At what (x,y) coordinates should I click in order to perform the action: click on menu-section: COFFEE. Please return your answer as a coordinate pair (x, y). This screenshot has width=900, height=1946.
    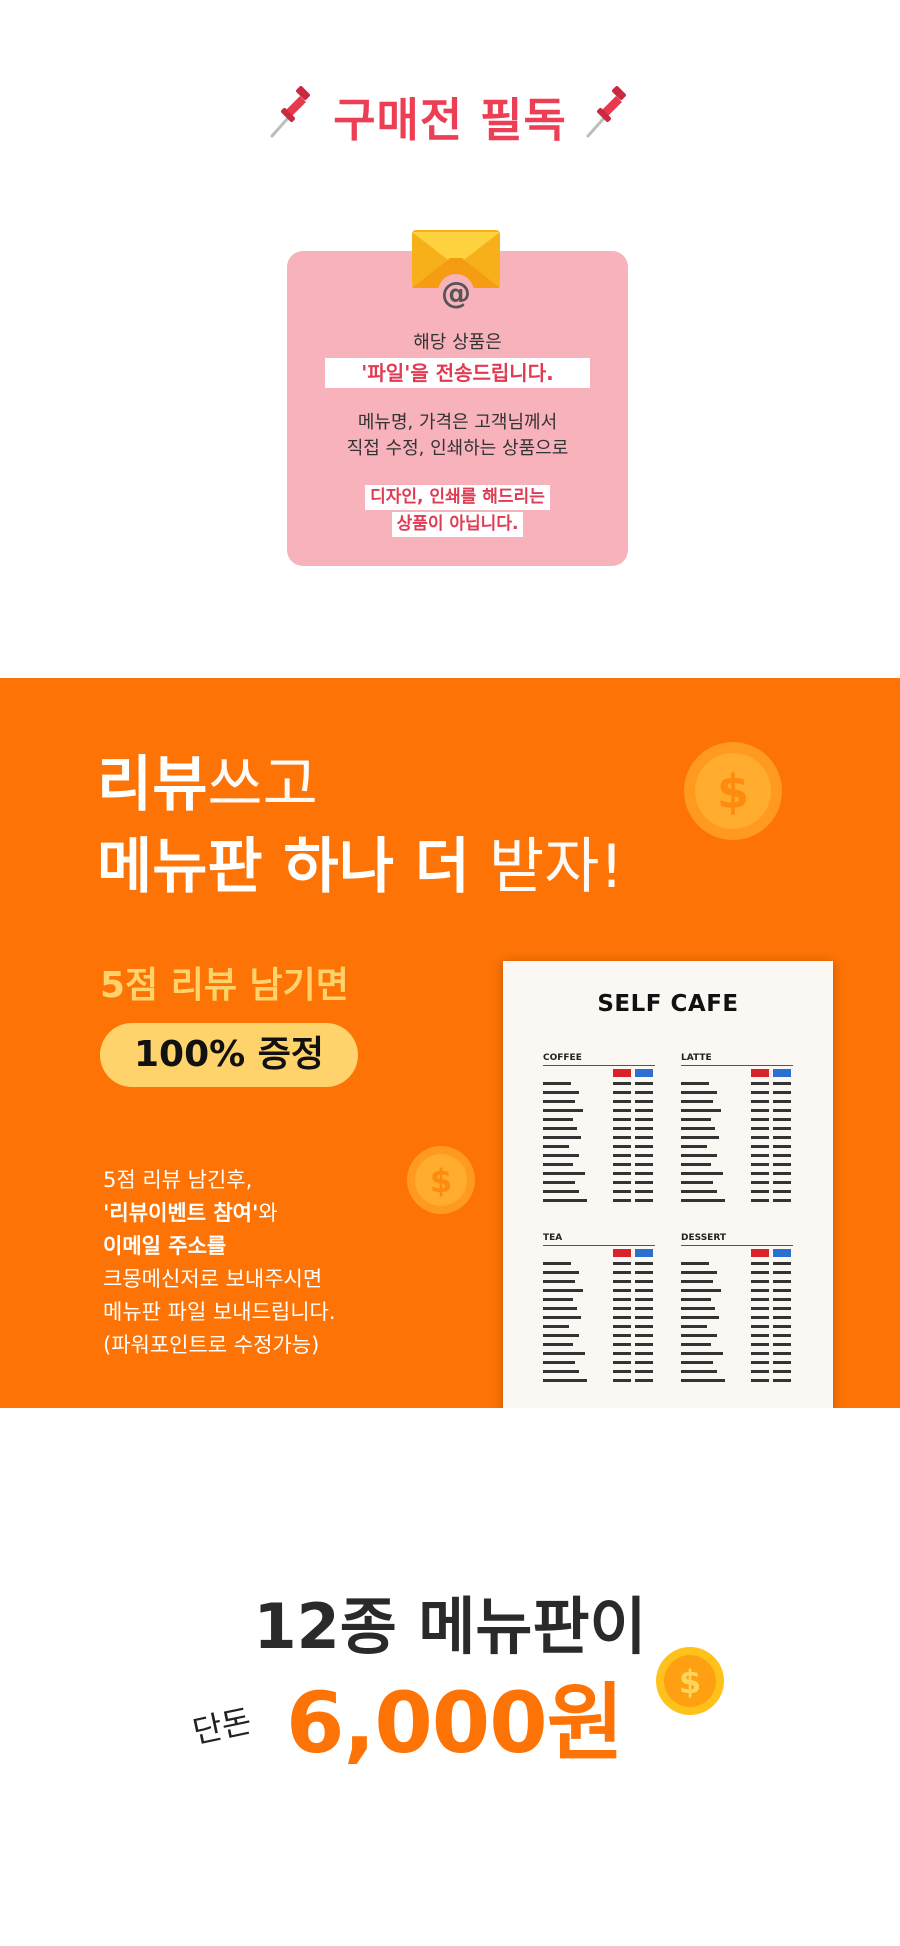
    Looking at the image, I should click on (599, 1129).